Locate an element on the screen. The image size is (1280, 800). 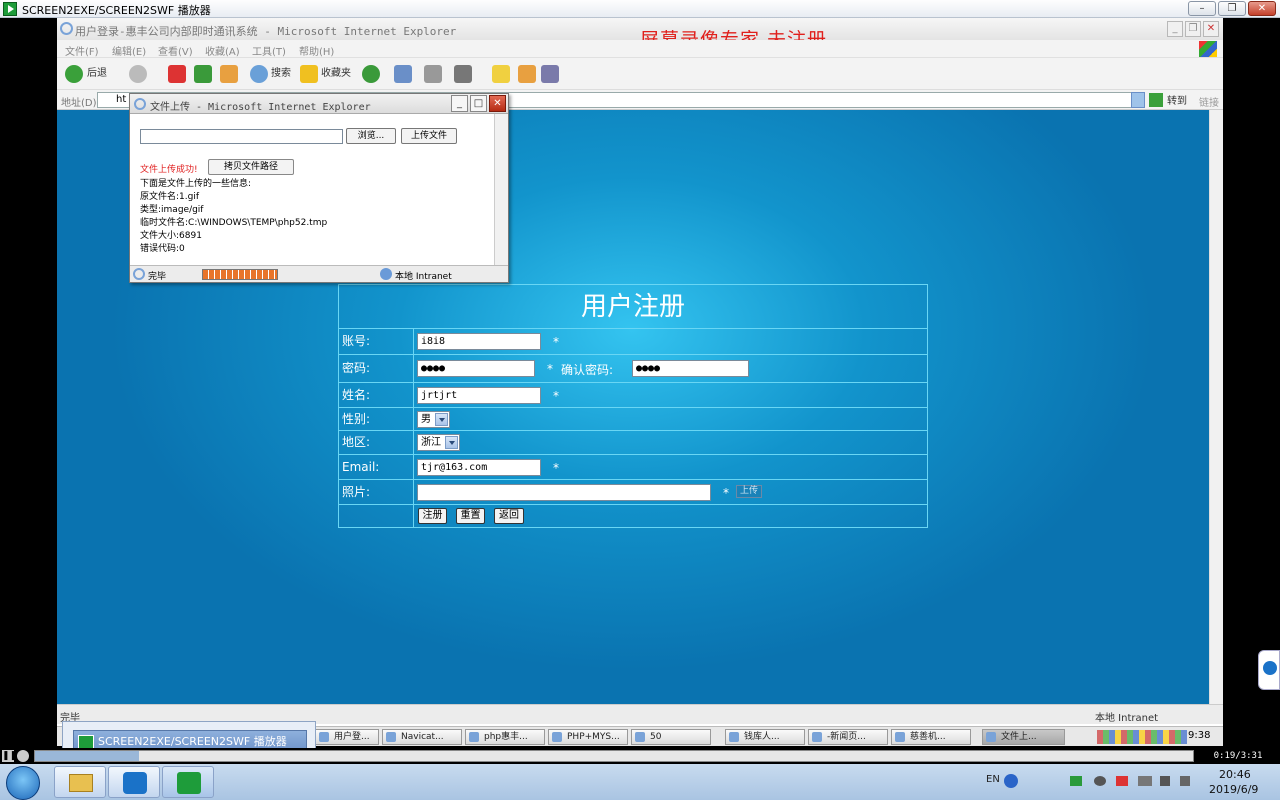
ie-icon is located at coordinates (66, 28).